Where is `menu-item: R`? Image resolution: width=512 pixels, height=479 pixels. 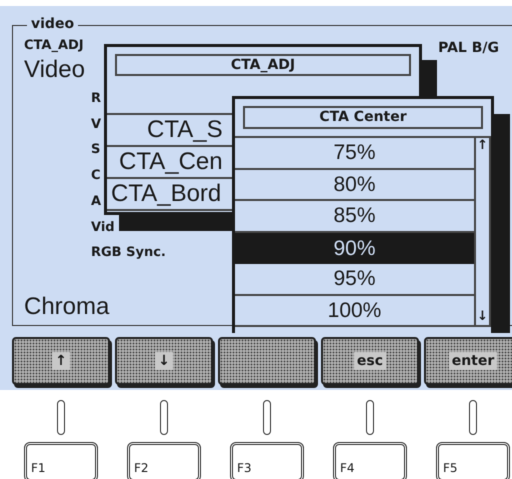
menu-item: R is located at coordinates (96, 99).